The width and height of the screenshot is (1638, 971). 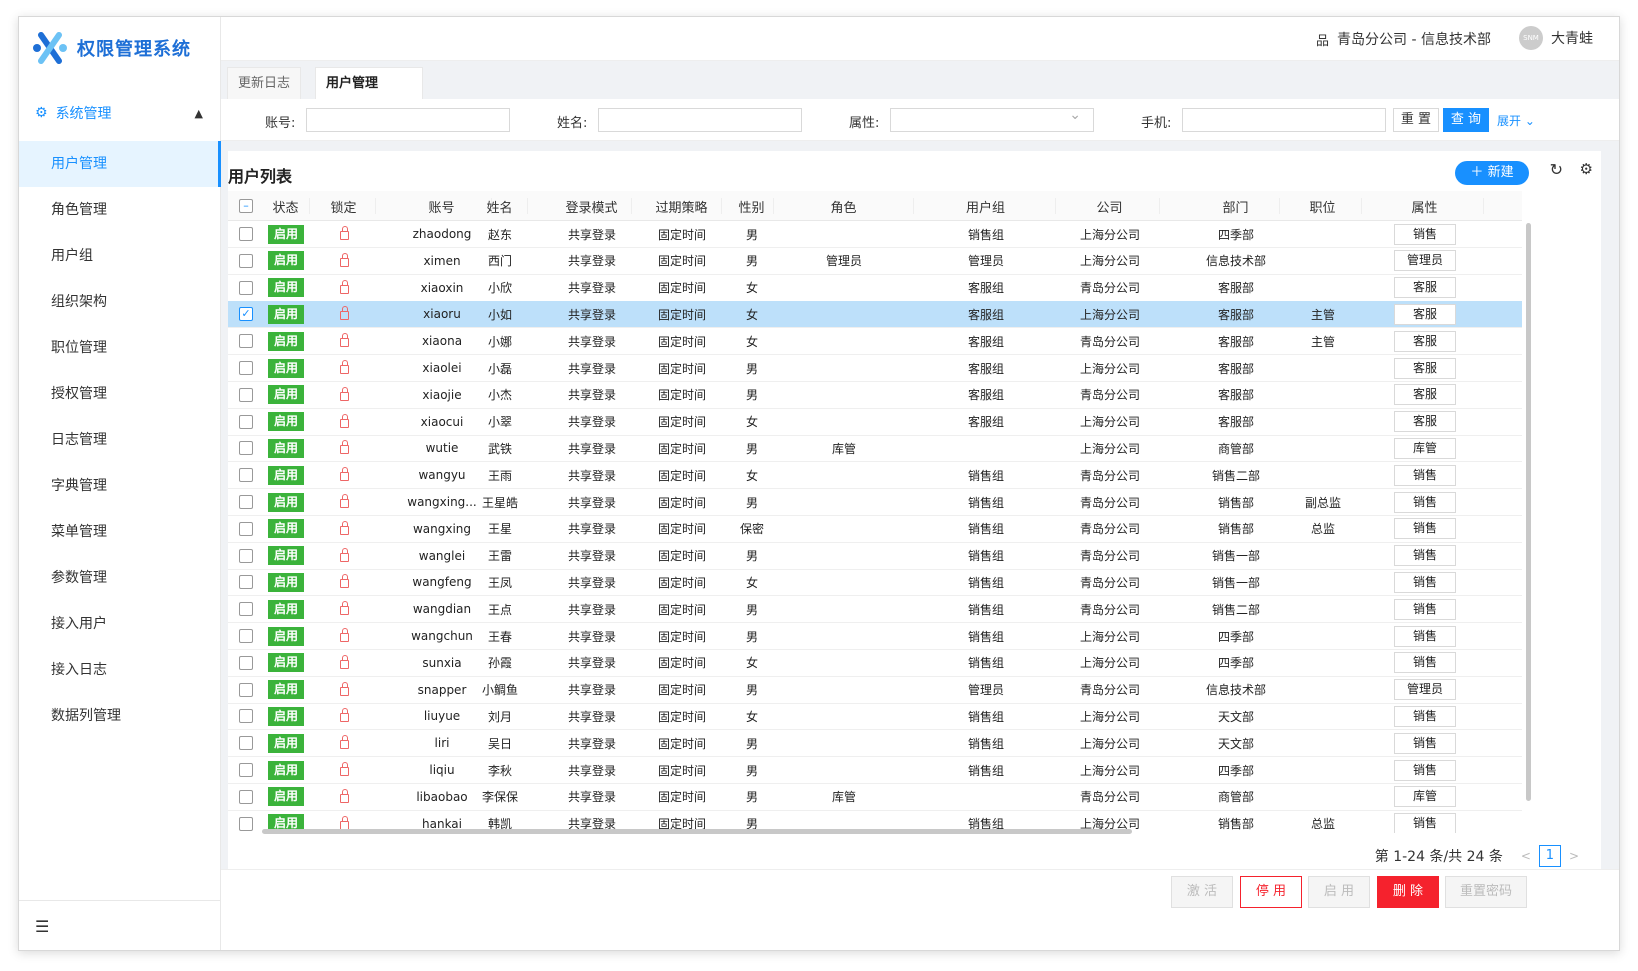 I want to click on sidebar-item: 用户组, so click(x=120, y=256).